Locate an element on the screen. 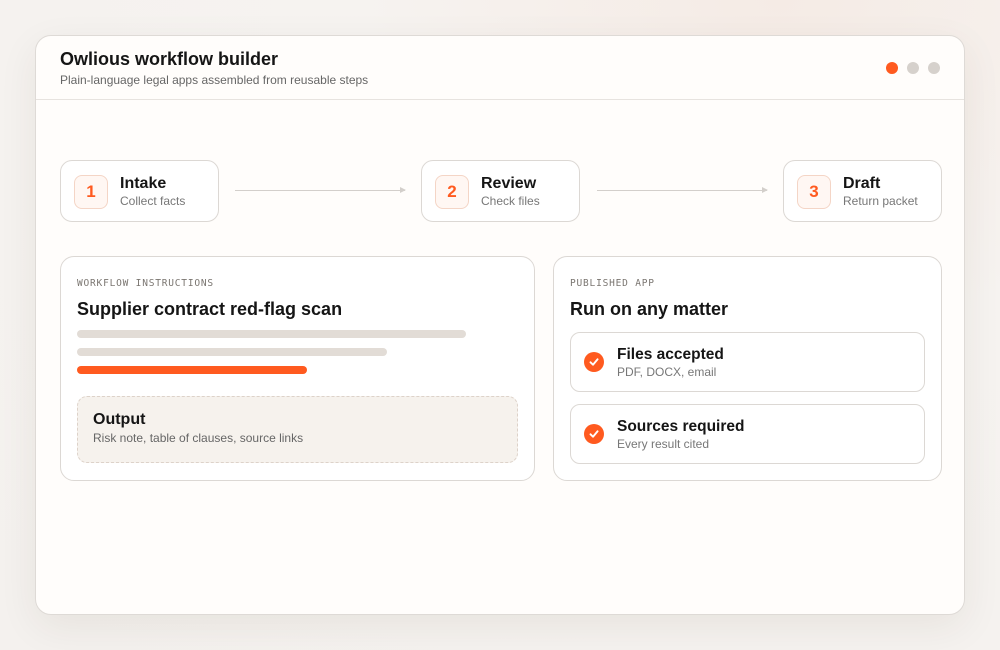 This screenshot has height=650, width=1000. feature-title: Sources required is located at coordinates (681, 426).